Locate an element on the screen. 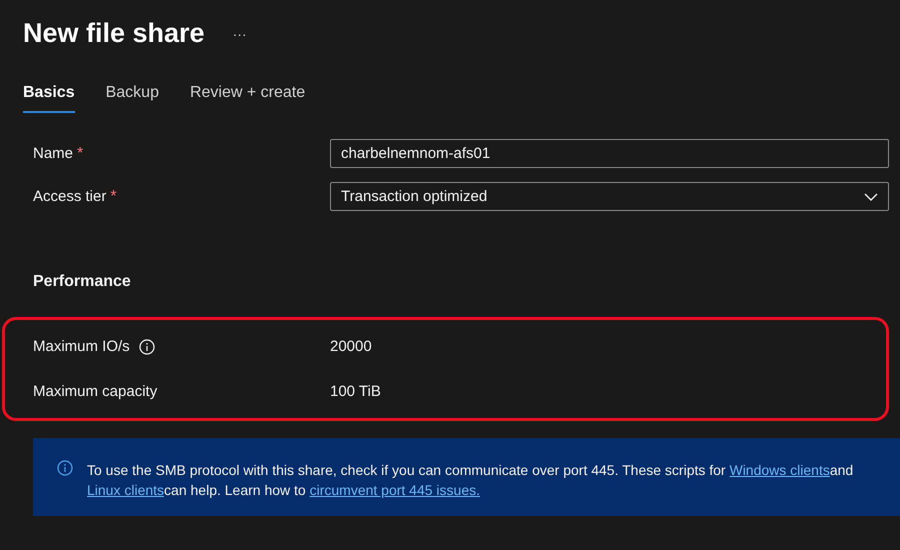 The height and width of the screenshot is (550, 900). section-heading: Performance is located at coordinates (82, 282).